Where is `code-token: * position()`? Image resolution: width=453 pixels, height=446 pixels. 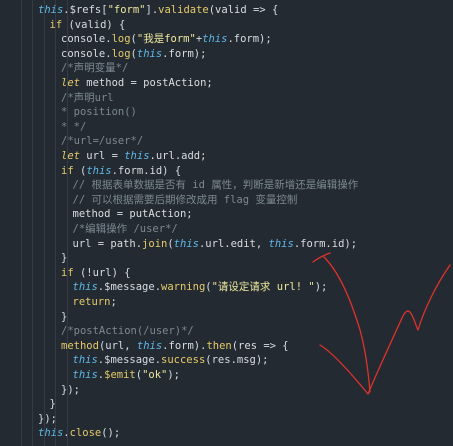 code-token: * position() is located at coordinates (99, 112).